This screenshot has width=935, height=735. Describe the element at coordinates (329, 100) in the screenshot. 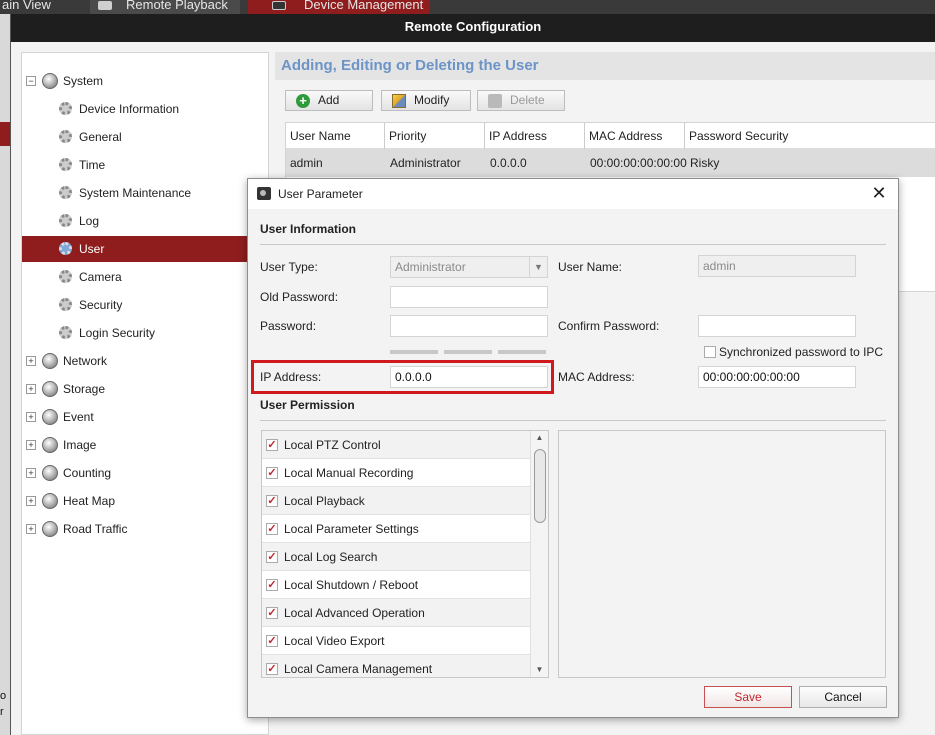

I see `add-button: + Add` at that location.